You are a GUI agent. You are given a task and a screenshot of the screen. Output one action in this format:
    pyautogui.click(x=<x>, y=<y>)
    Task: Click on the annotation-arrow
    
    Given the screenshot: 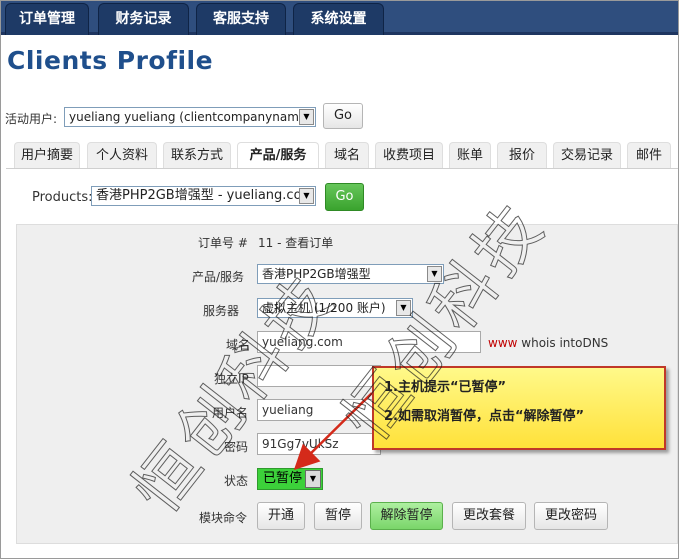 What is the action you would take?
    pyautogui.click(x=333, y=431)
    